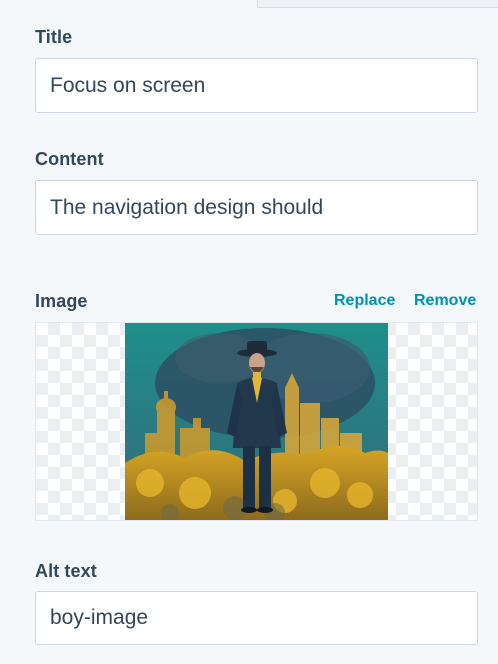  Describe the element at coordinates (445, 301) in the screenshot. I see `remove-image-button: Remove` at that location.